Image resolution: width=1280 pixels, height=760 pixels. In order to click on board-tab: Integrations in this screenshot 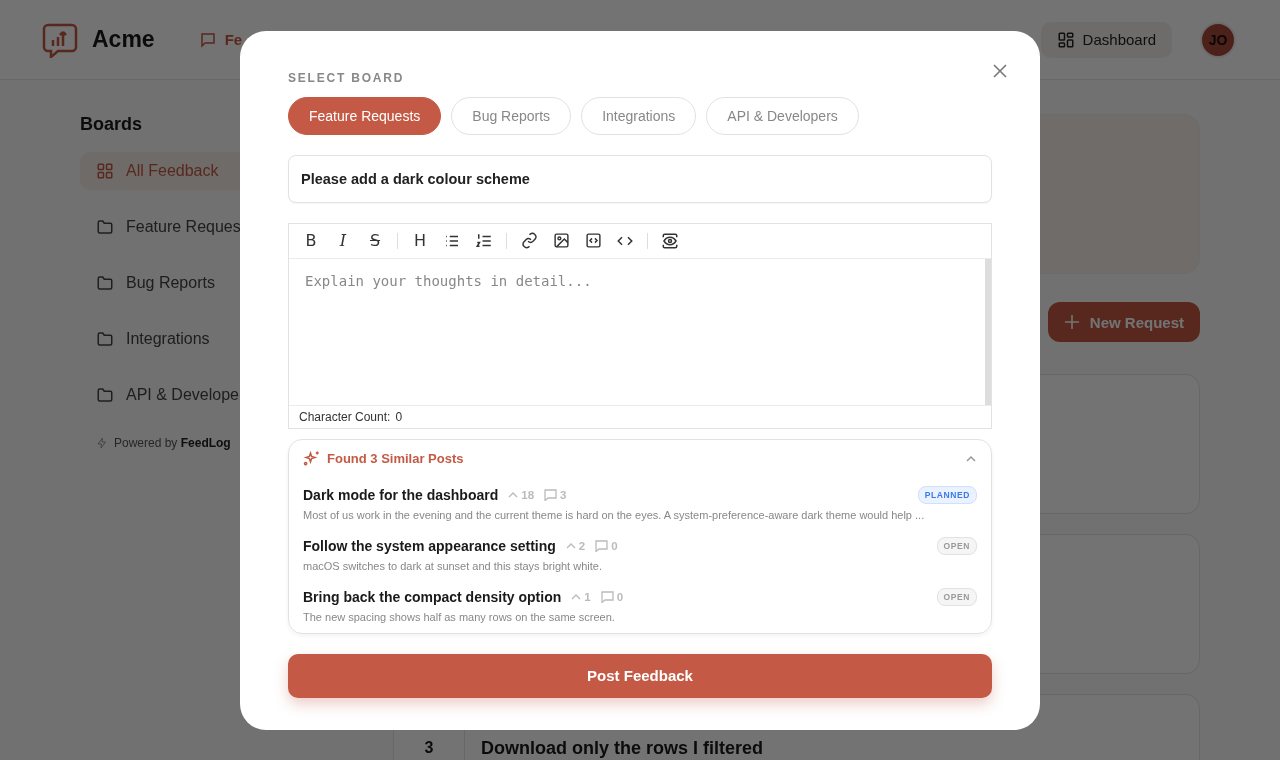, I will do `click(639, 115)`.